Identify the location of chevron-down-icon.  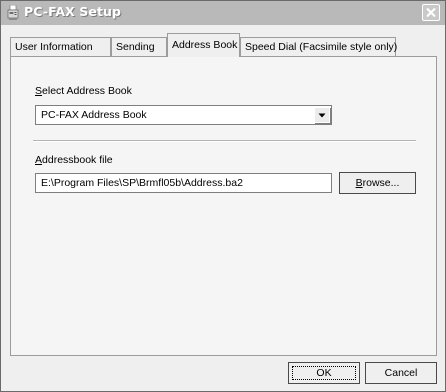
(322, 115).